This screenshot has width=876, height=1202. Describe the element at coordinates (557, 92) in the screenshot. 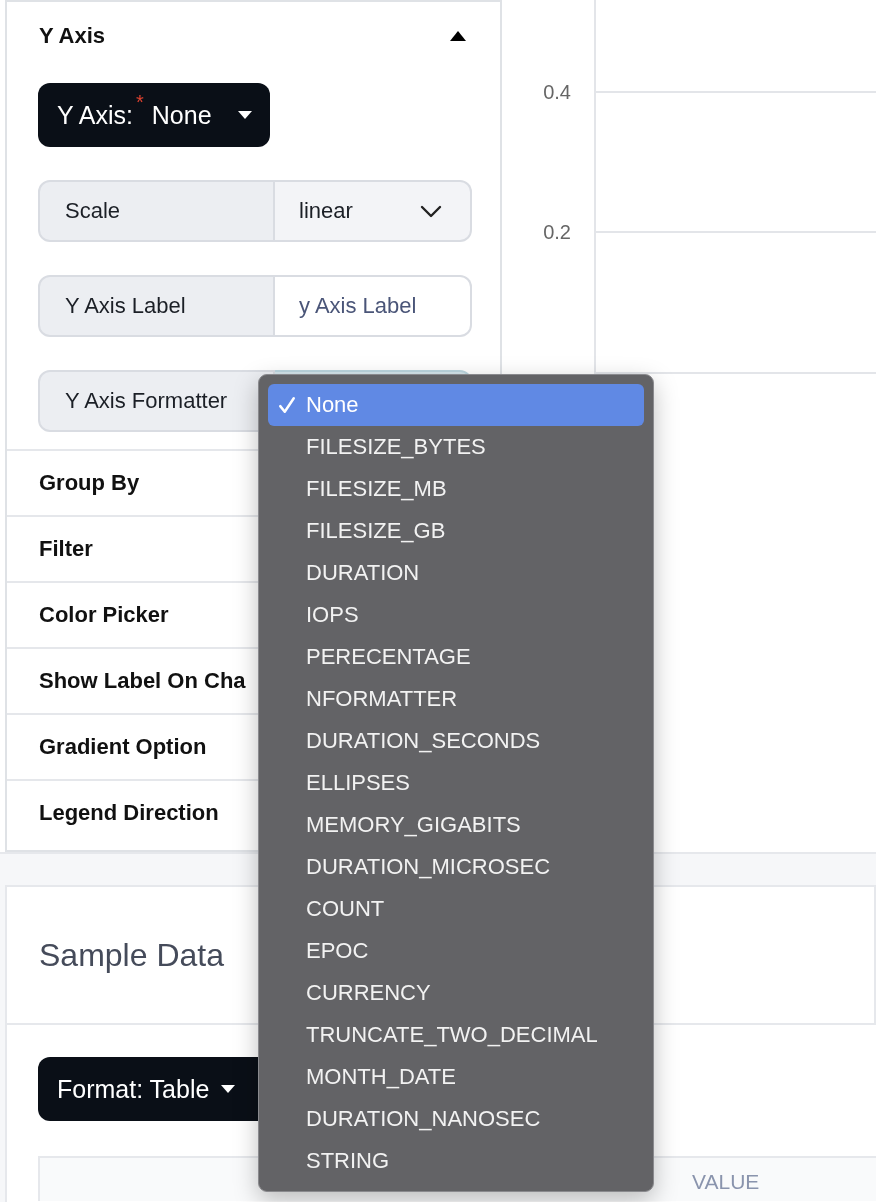

I see `axis-tick-label: 0.4` at that location.